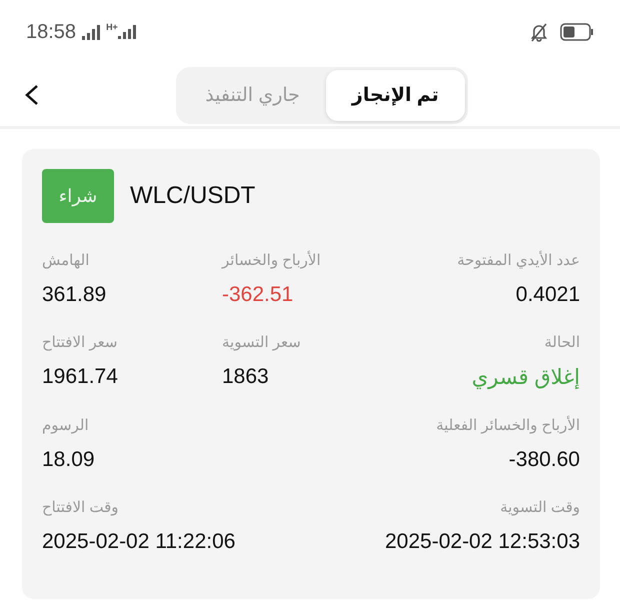 This screenshot has height=600, width=620. What do you see at coordinates (518, 260) in the screenshot?
I see `field-label: عدد الأيدي المفتوحة` at bounding box center [518, 260].